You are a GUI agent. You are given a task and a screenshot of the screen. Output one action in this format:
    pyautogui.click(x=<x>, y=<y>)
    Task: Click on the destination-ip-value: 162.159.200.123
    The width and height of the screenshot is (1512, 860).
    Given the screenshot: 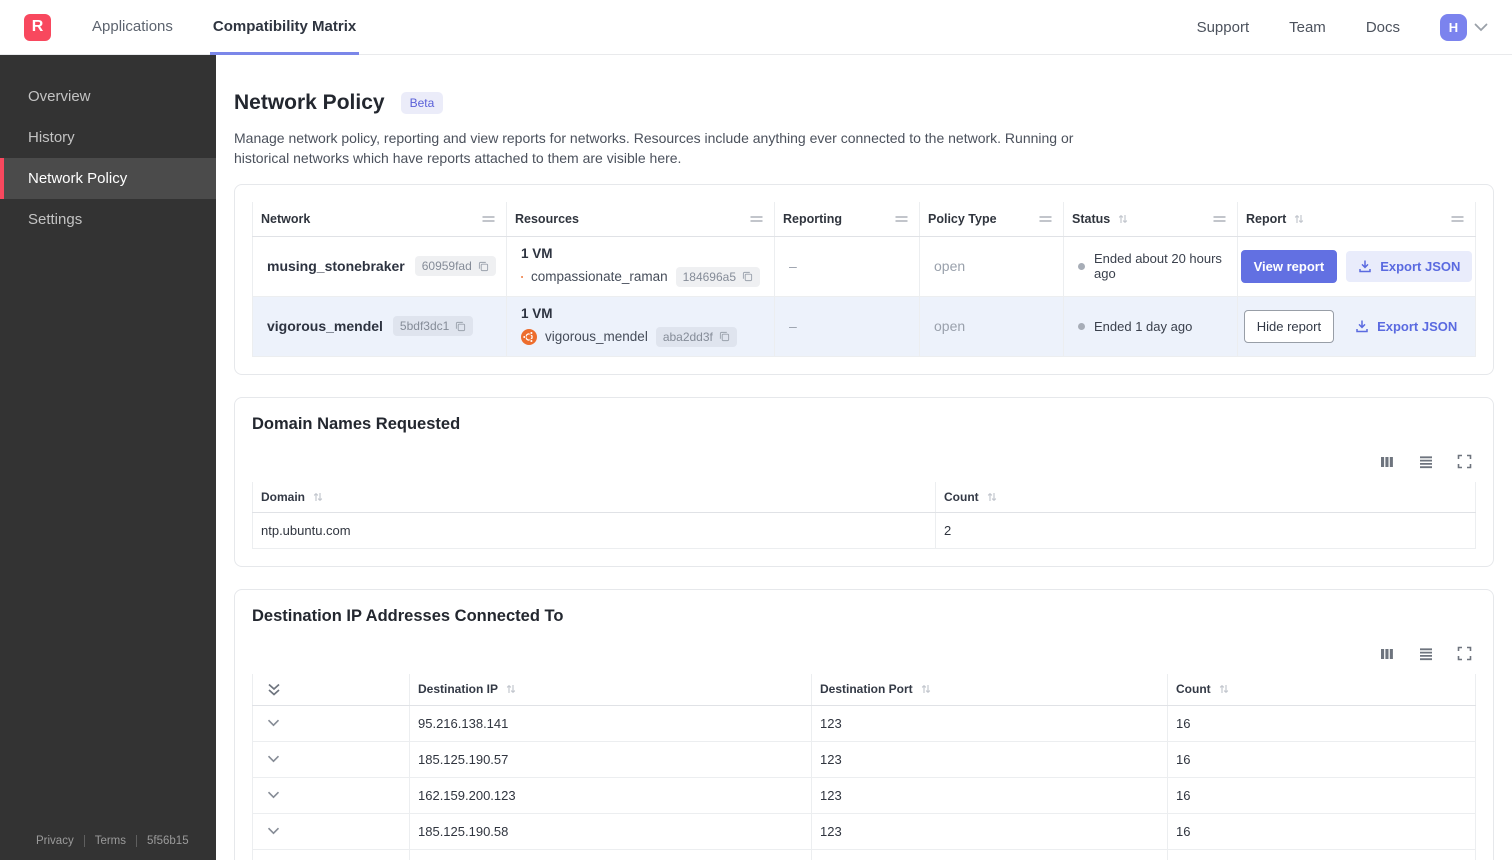 What is the action you would take?
    pyautogui.click(x=611, y=795)
    